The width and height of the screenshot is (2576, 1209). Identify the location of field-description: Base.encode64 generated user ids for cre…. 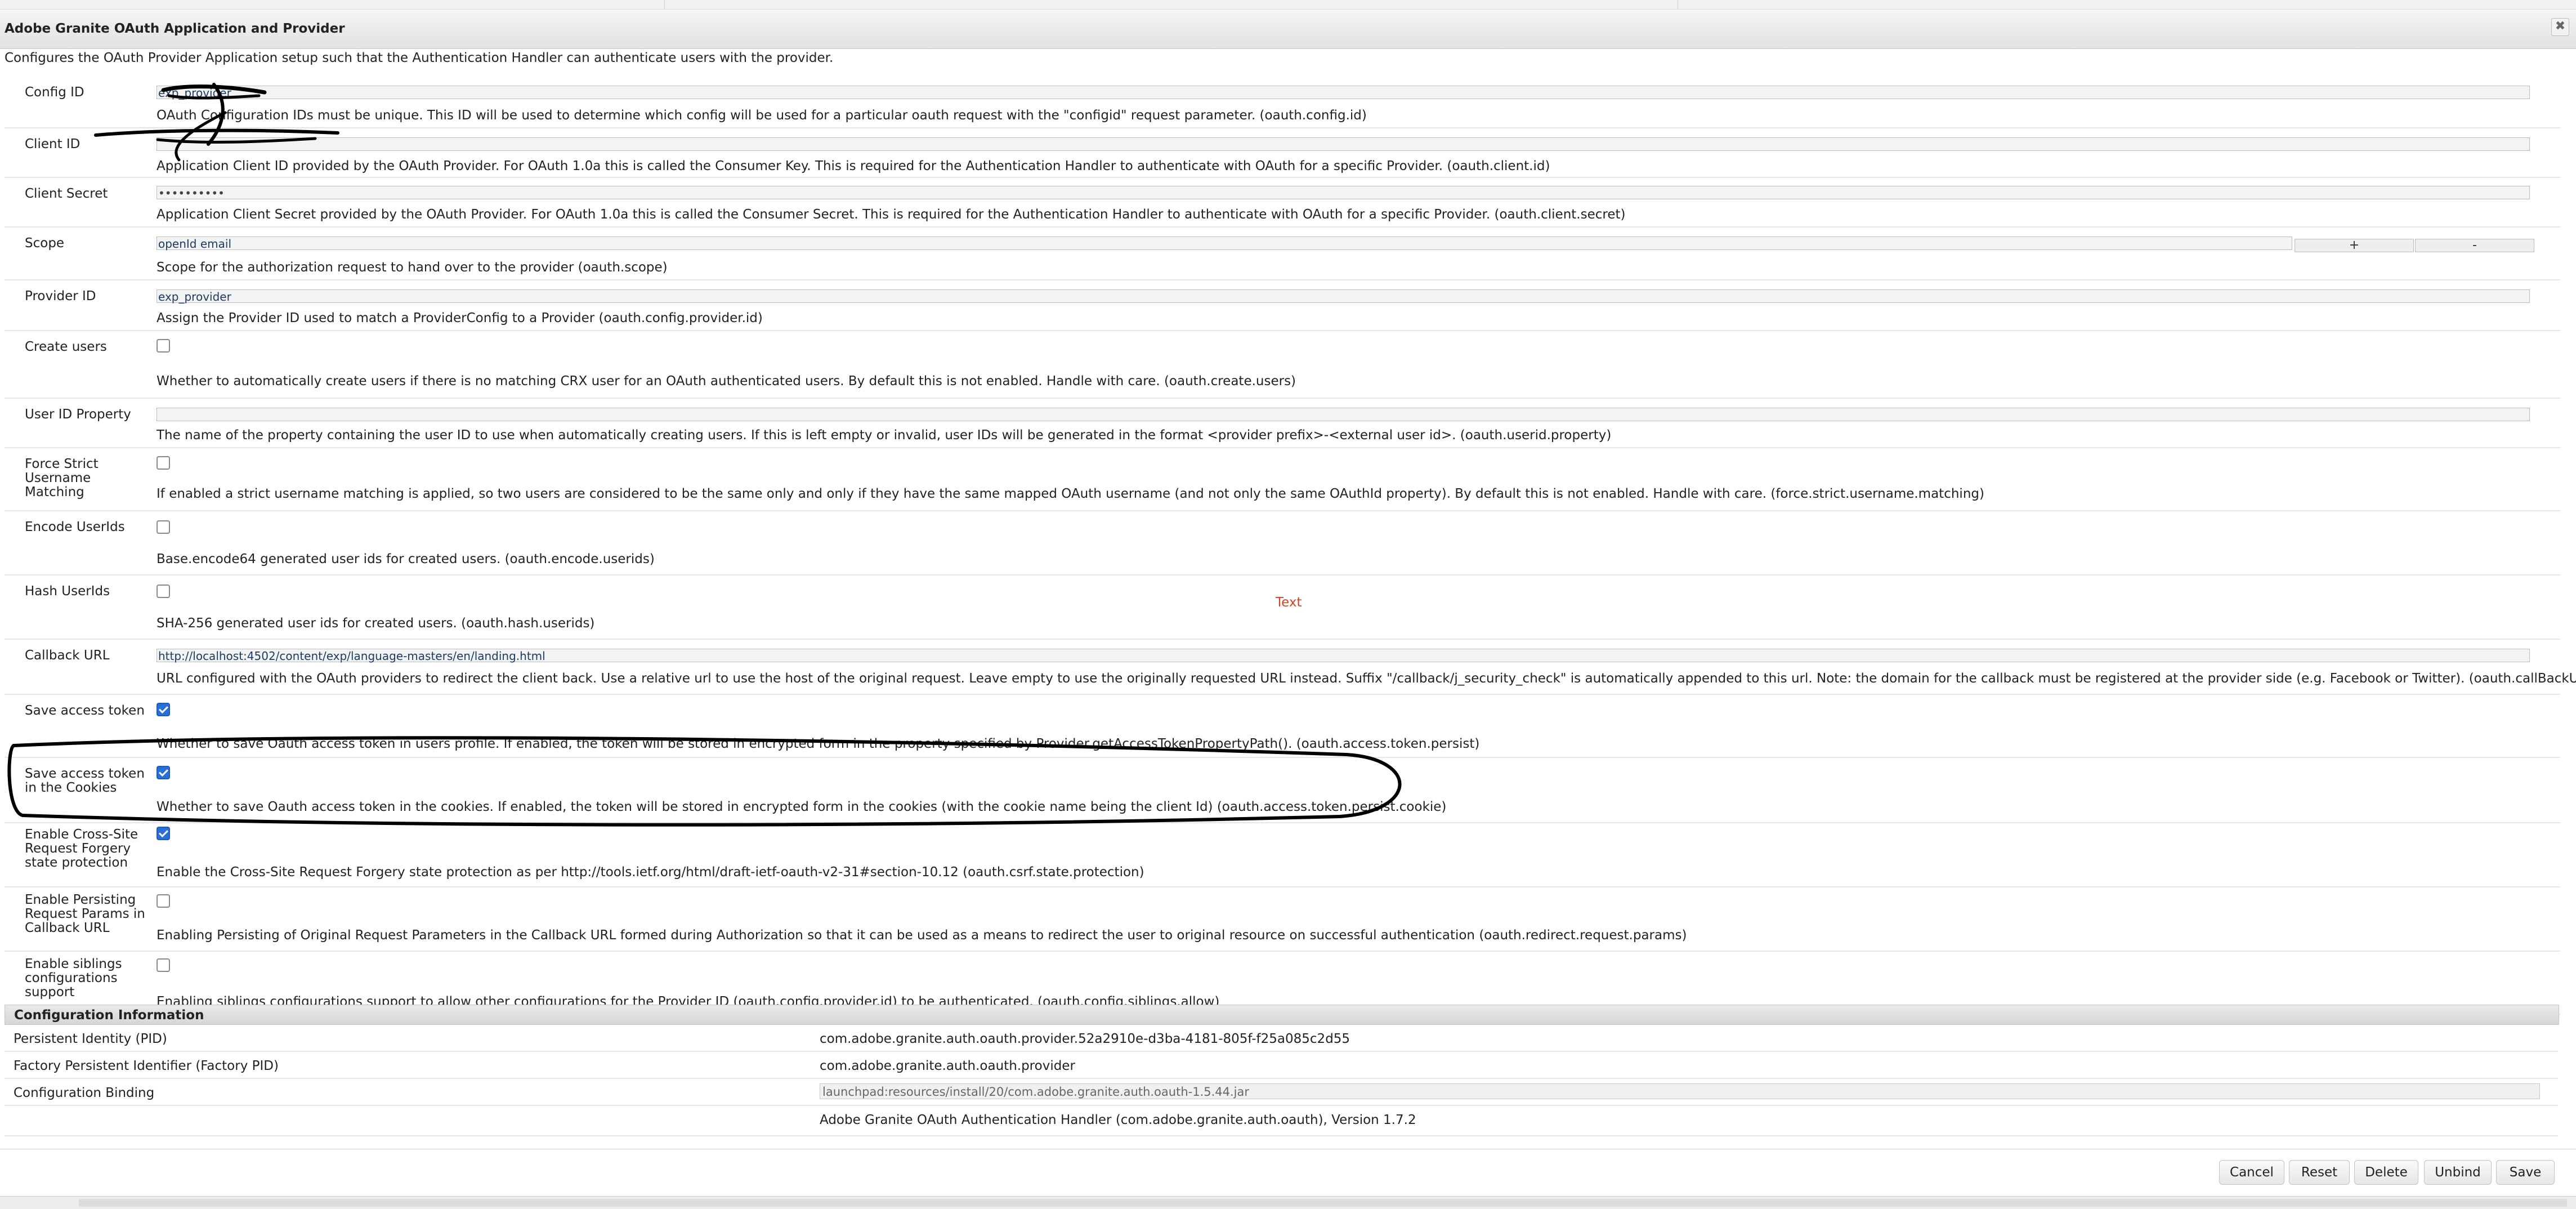
(405, 559).